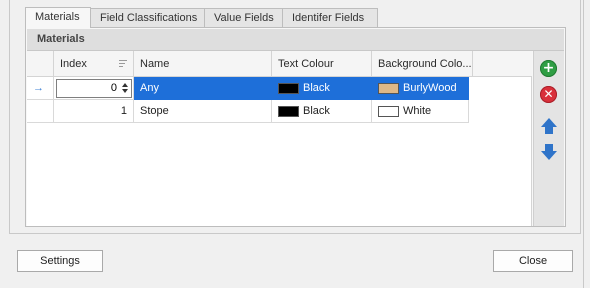  Describe the element at coordinates (61, 39) in the screenshot. I see `group-title: Materials` at that location.